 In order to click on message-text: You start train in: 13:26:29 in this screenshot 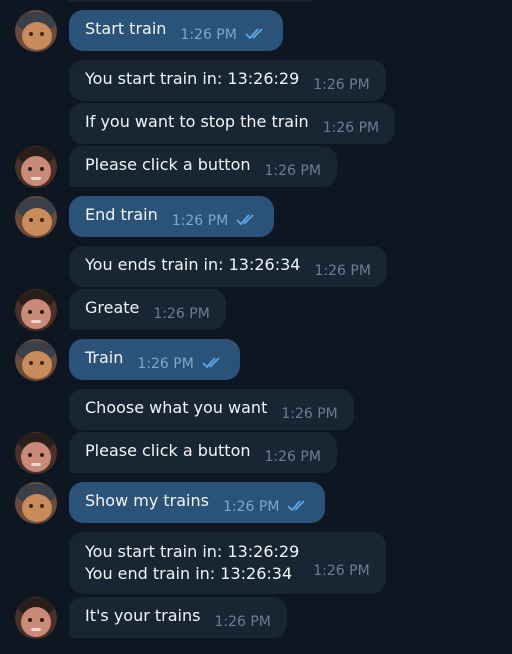, I will do `click(192, 78)`.